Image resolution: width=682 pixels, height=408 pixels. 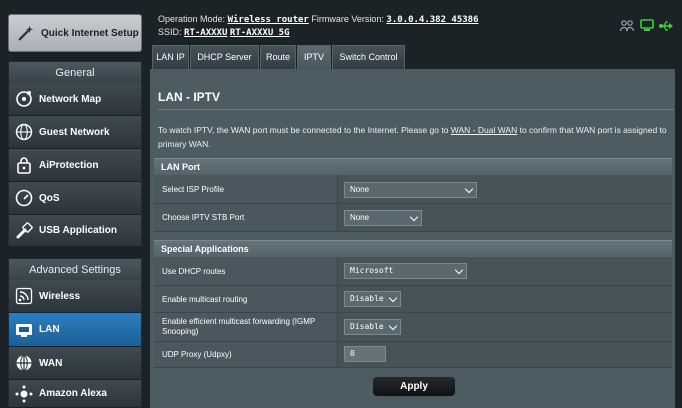 I want to click on sidebar-item-wireless: Wireless, so click(x=75, y=296).